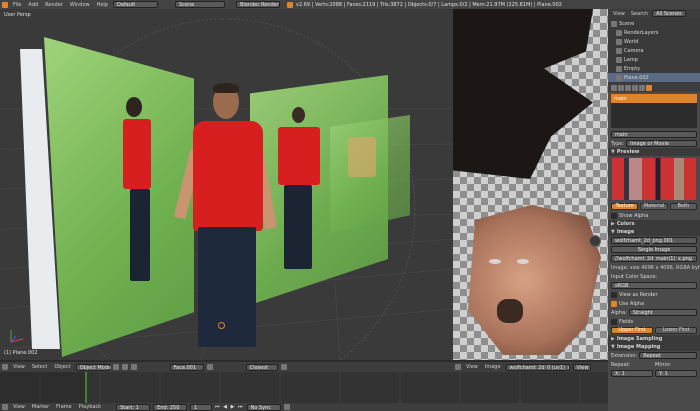  What do you see at coordinates (298, 227) in the screenshot?
I see `person-back-legs` at bounding box center [298, 227].